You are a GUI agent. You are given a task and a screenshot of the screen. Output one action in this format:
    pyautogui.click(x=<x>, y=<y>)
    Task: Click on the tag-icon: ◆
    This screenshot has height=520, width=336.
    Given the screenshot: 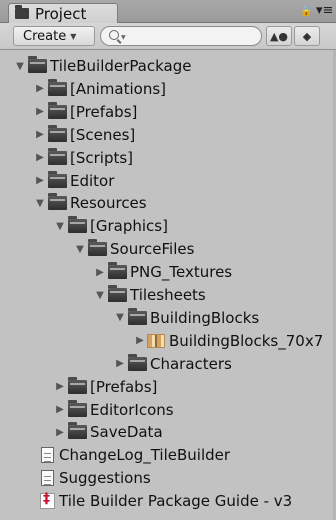 What is the action you would take?
    pyautogui.click(x=307, y=36)
    